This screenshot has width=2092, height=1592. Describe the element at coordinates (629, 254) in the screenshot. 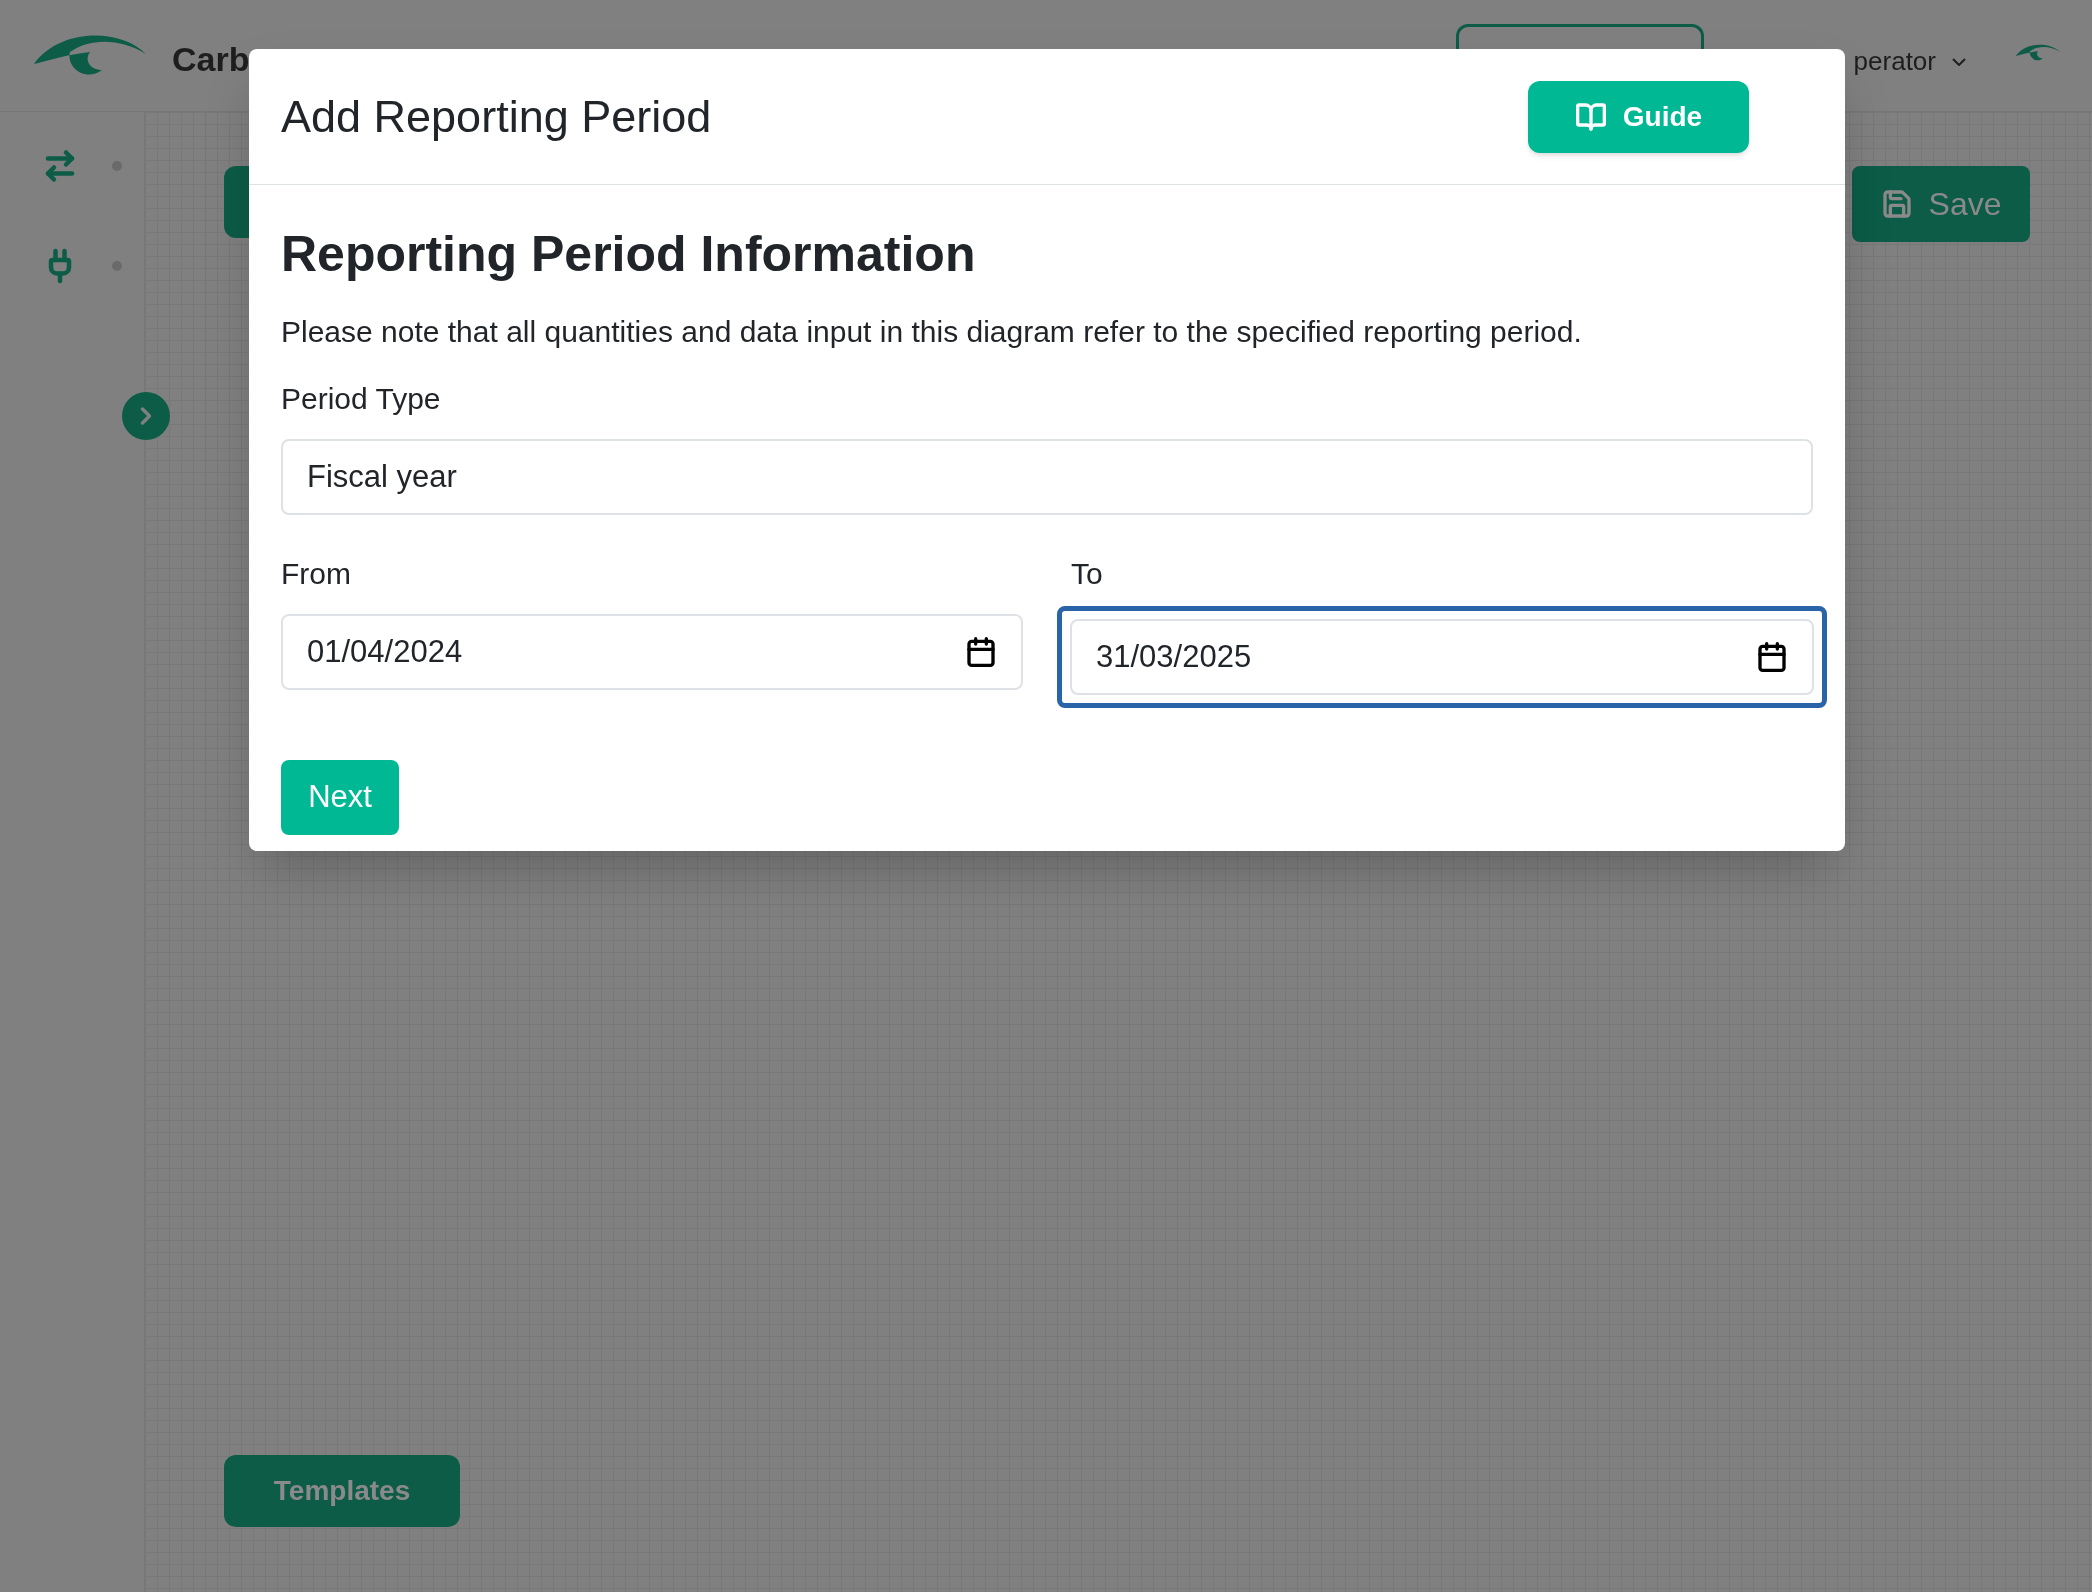

I see `section-heading: Reporting Period Information` at that location.